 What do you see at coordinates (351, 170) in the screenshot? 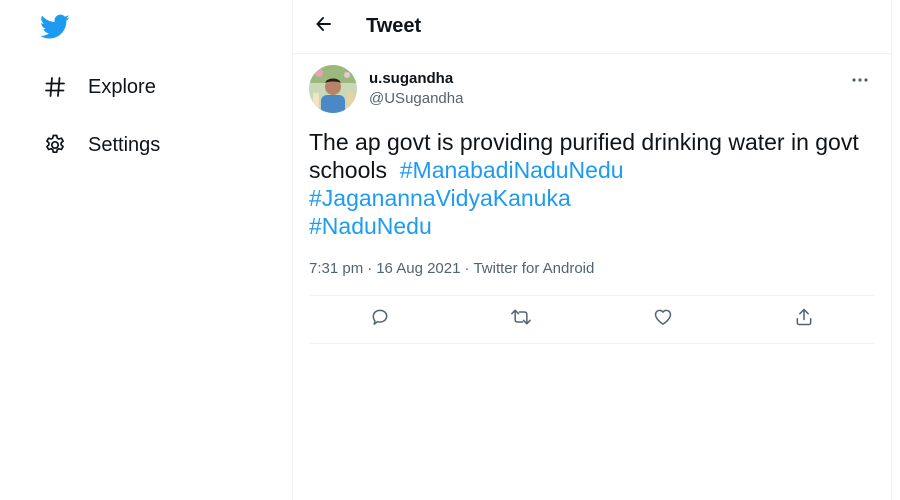
I see `tweet-text-line: schools` at bounding box center [351, 170].